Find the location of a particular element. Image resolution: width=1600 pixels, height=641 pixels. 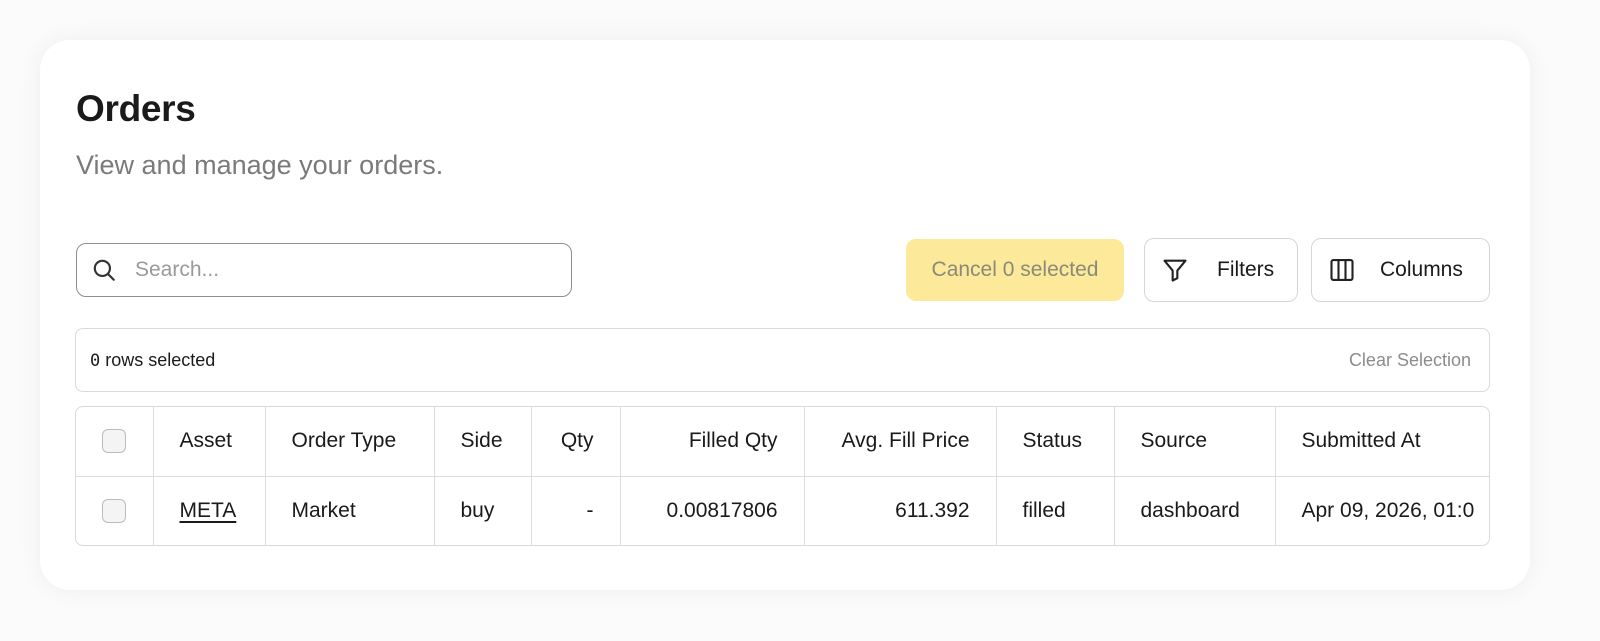

asset-link: META is located at coordinates (208, 510).